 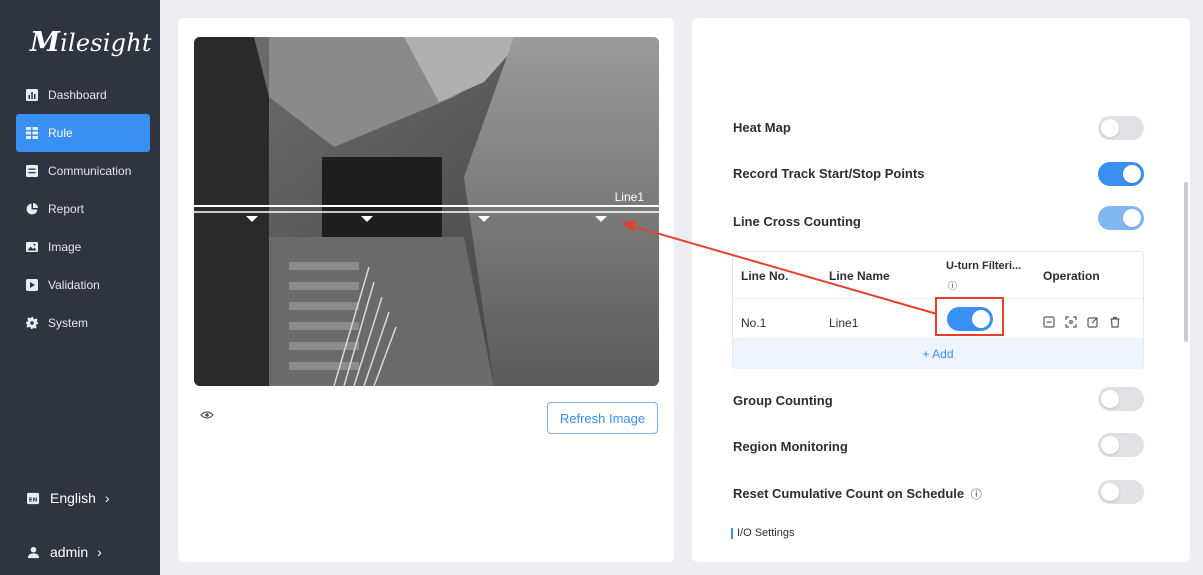 What do you see at coordinates (797, 221) in the screenshot?
I see `line-cross-label: Line Cross Counting` at bounding box center [797, 221].